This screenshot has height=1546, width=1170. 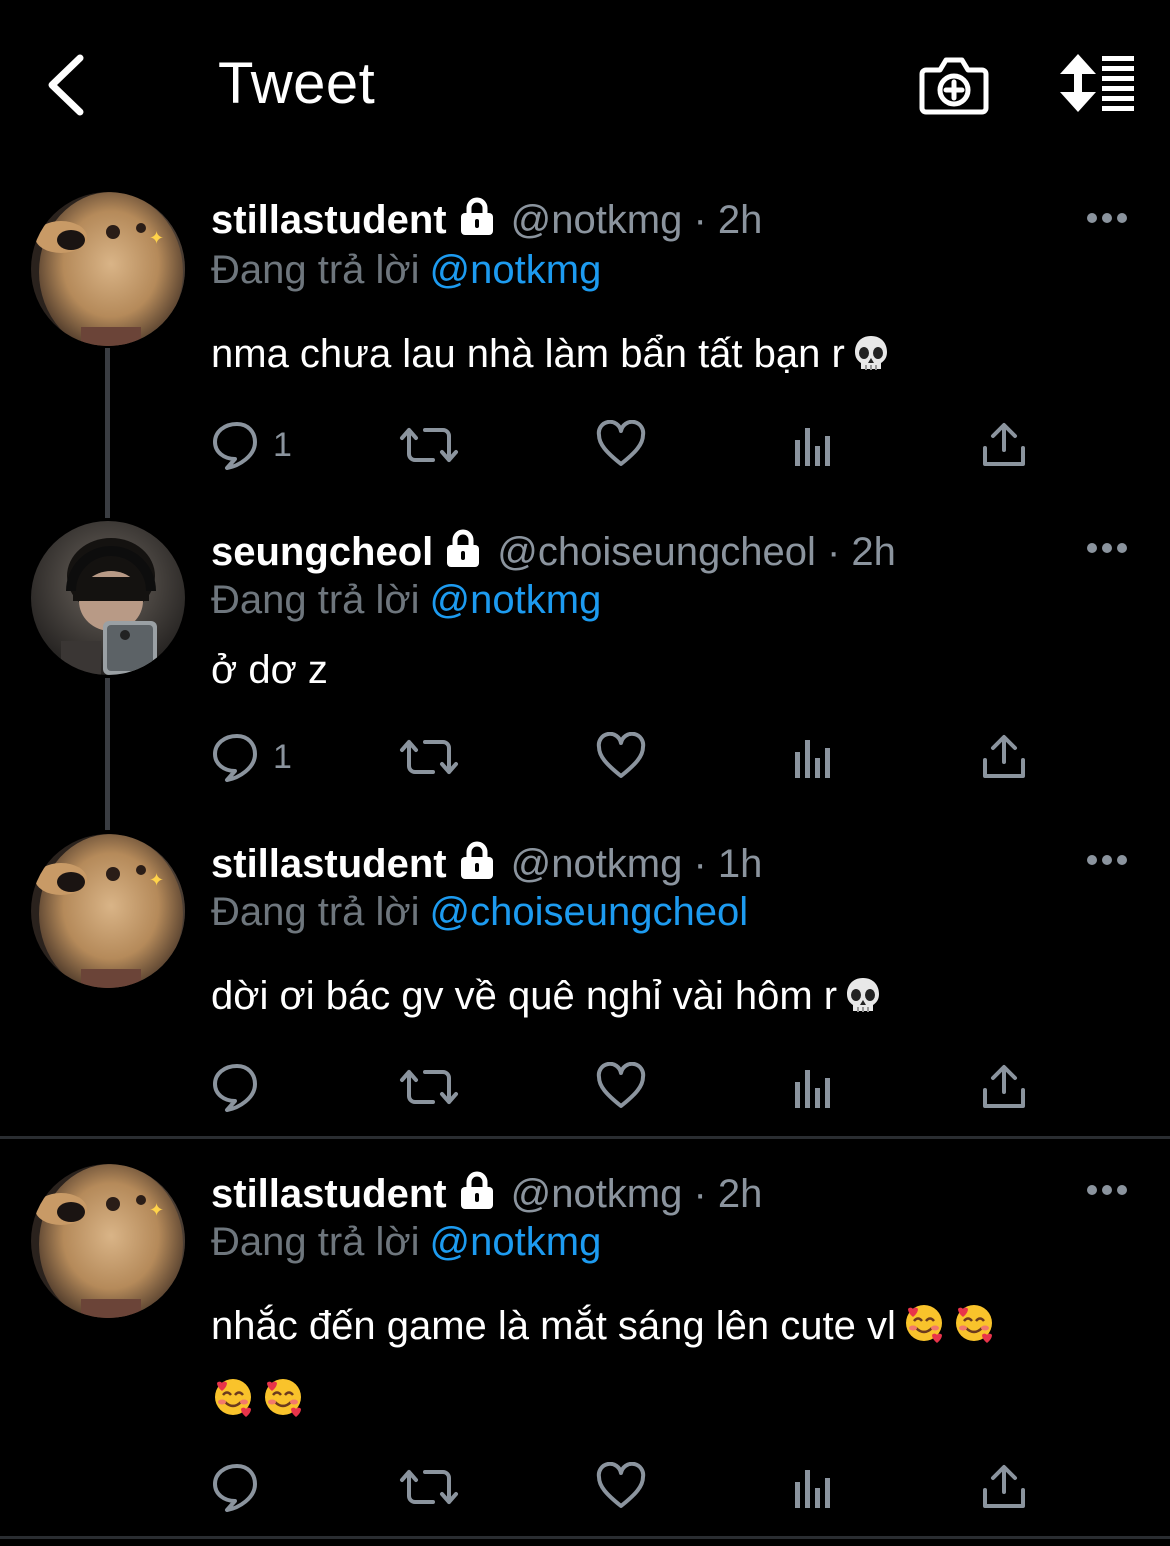 I want to click on display-name: seungcheol, so click(x=322, y=552).